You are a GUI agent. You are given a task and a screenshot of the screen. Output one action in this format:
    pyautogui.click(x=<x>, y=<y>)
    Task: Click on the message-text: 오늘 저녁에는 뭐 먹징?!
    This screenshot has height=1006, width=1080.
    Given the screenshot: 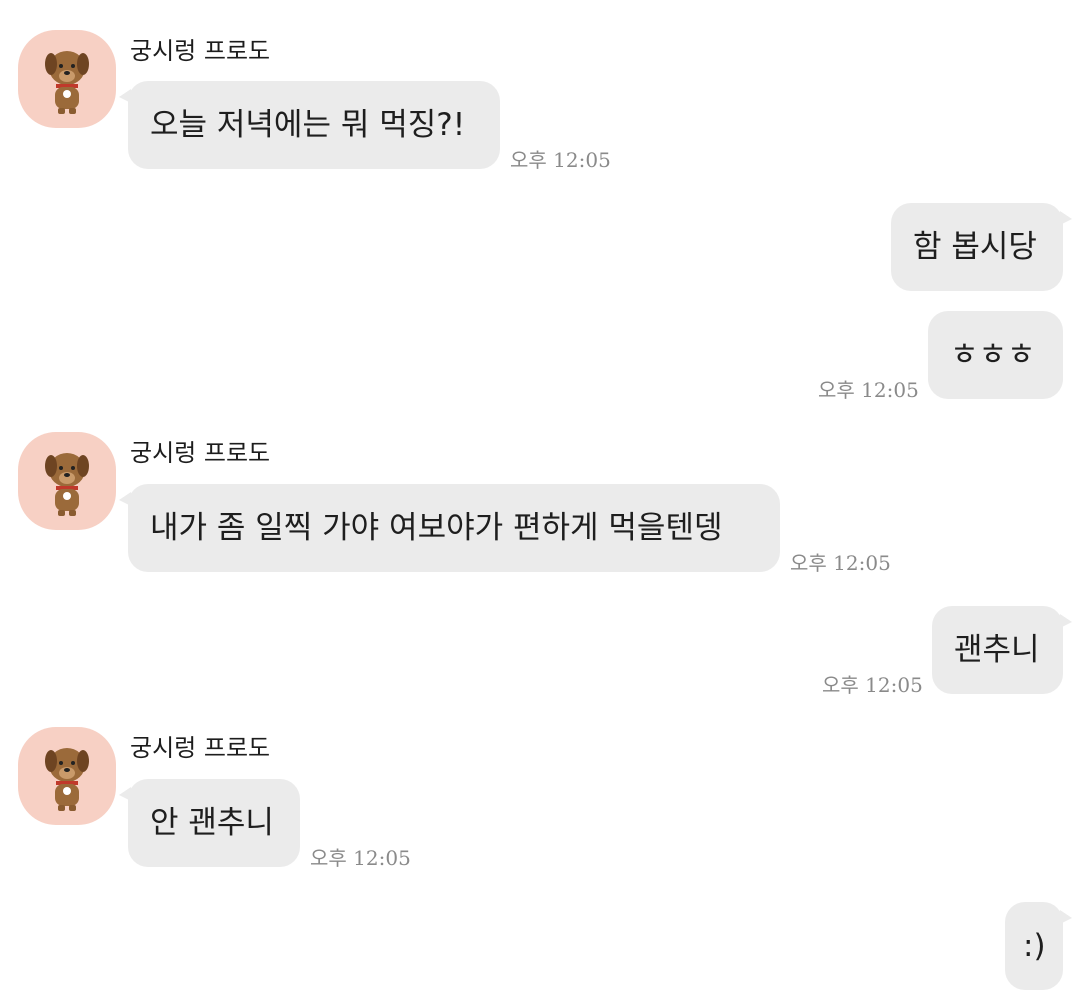 What is the action you would take?
    pyautogui.click(x=308, y=125)
    